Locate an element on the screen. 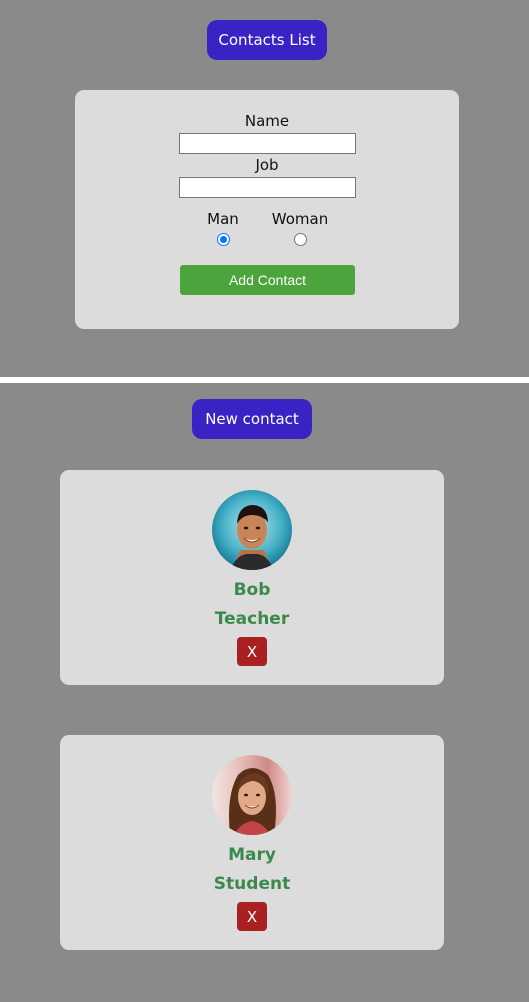  man-avatar-image is located at coordinates (252, 530).